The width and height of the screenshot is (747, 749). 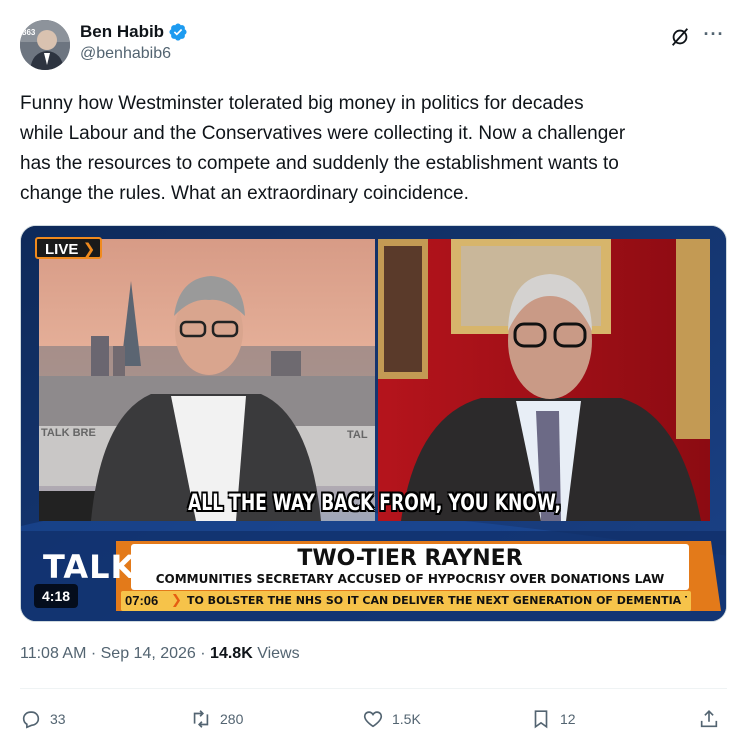 What do you see at coordinates (410, 558) in the screenshot?
I see `headline: TWO-TIER RAYNER` at bounding box center [410, 558].